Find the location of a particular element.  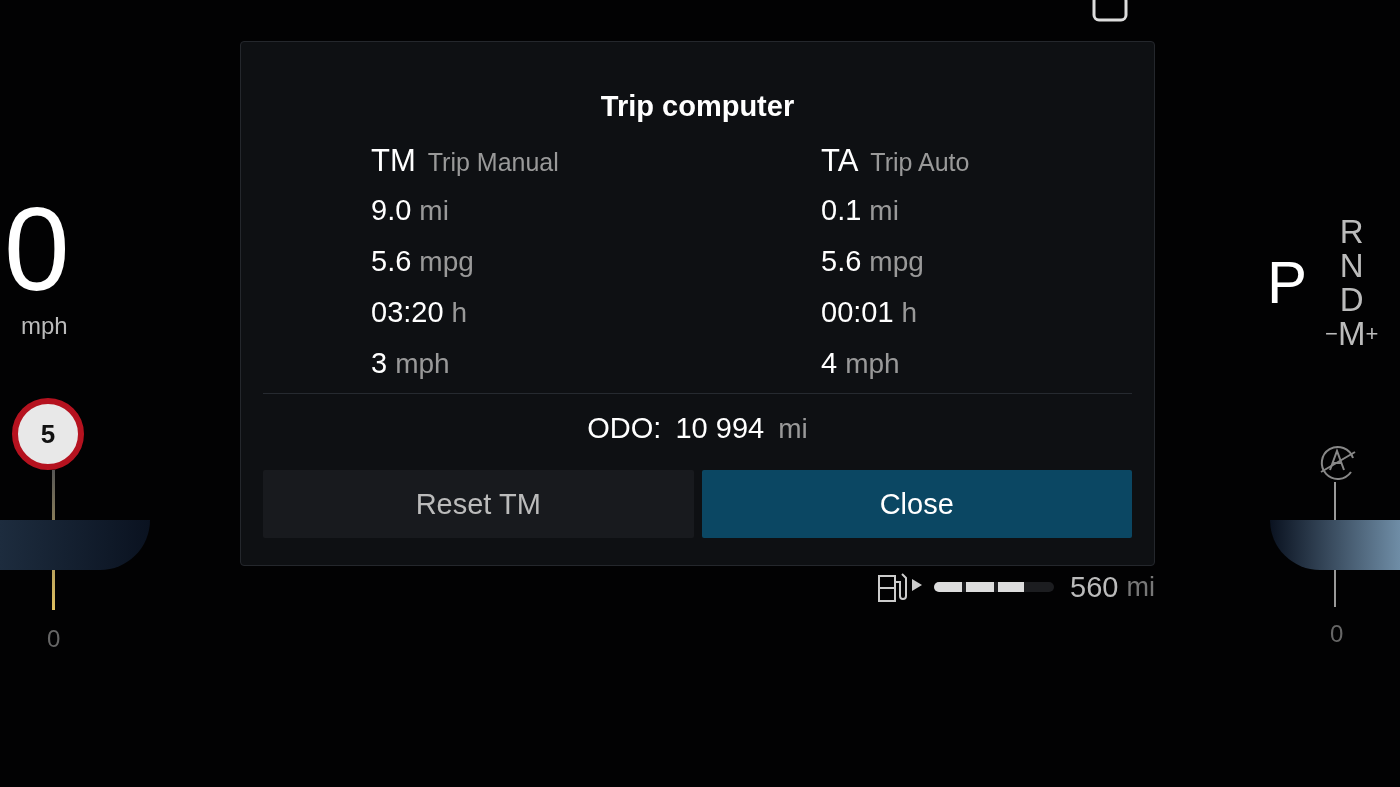

close-button: Close is located at coordinates (916, 504).